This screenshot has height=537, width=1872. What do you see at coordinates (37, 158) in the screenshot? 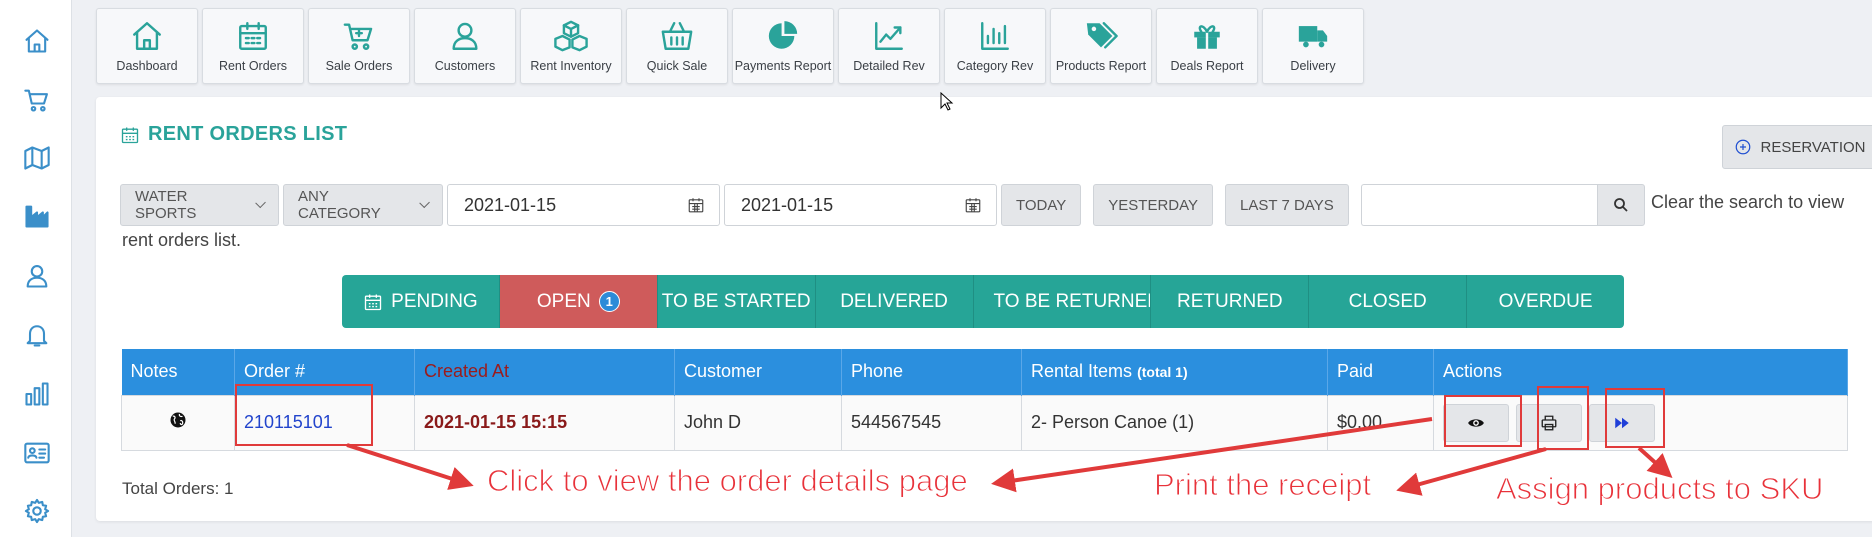
I see `map-icon` at bounding box center [37, 158].